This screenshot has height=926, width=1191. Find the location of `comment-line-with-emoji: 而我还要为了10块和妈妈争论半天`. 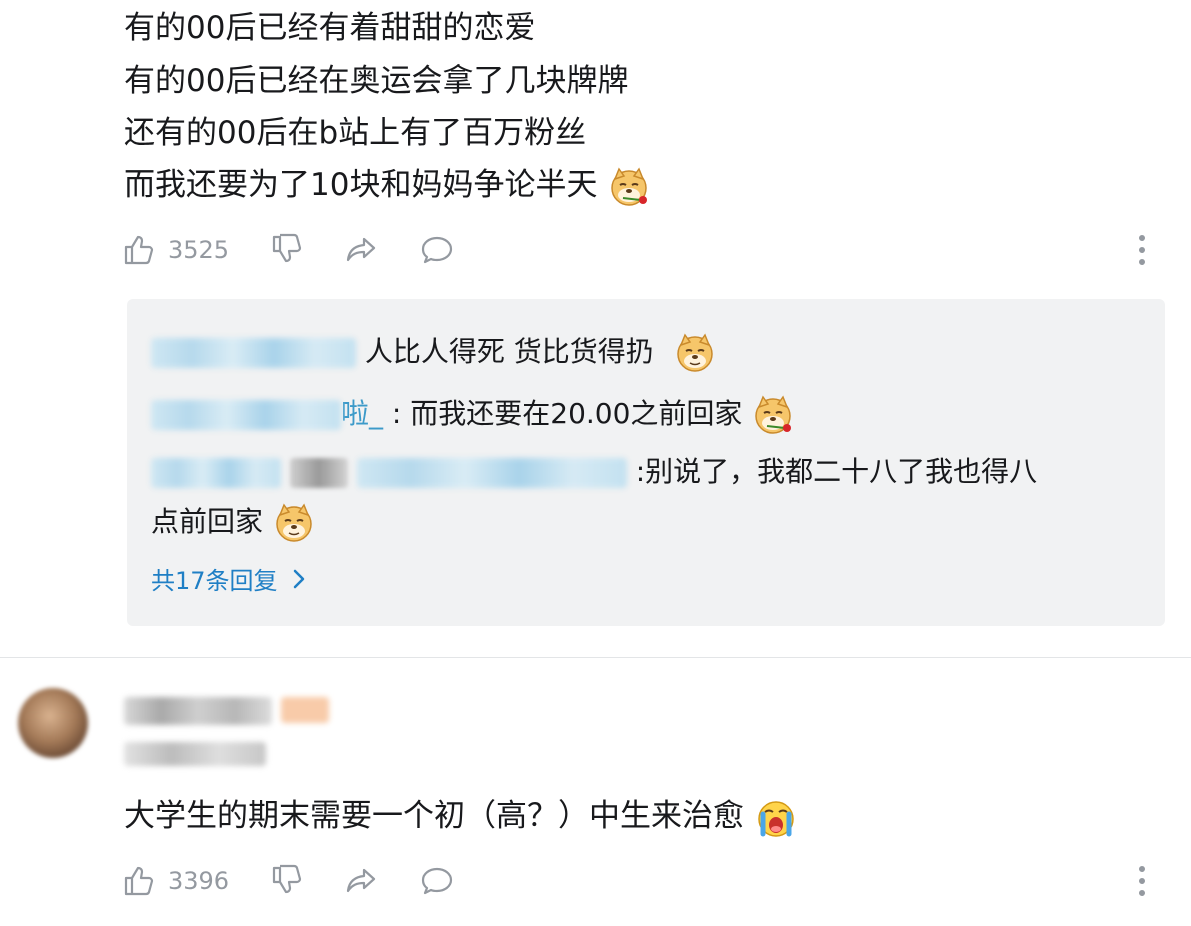

comment-line-with-emoji: 而我还要为了10块和妈妈争论半天 is located at coordinates (387, 185).